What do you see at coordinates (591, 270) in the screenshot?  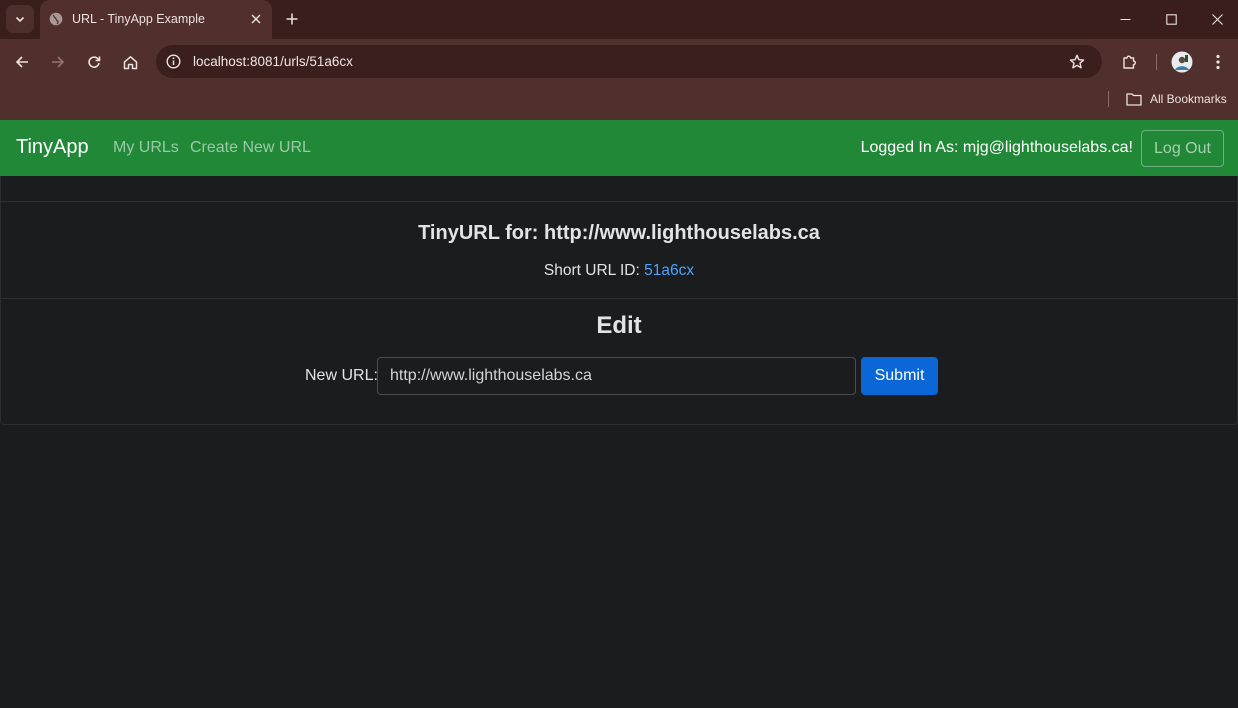 I see `short-url-id-label: Short URL ID:` at bounding box center [591, 270].